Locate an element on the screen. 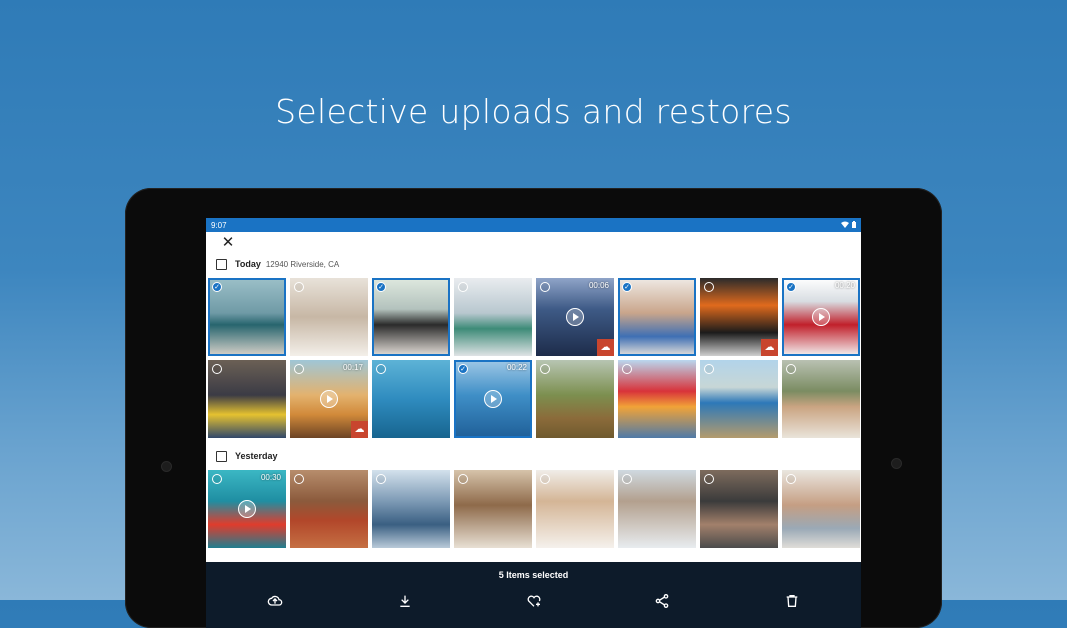  photo-tile: ✓ 00:20 is located at coordinates (821, 317).